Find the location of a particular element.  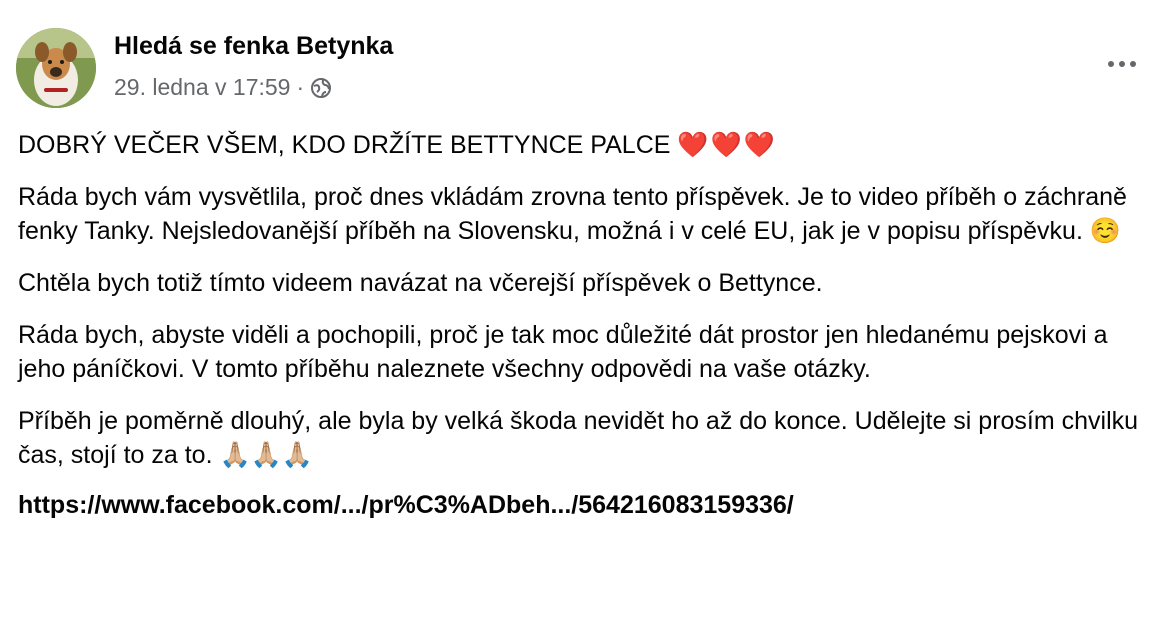

dog-avatar-image is located at coordinates (56, 68).